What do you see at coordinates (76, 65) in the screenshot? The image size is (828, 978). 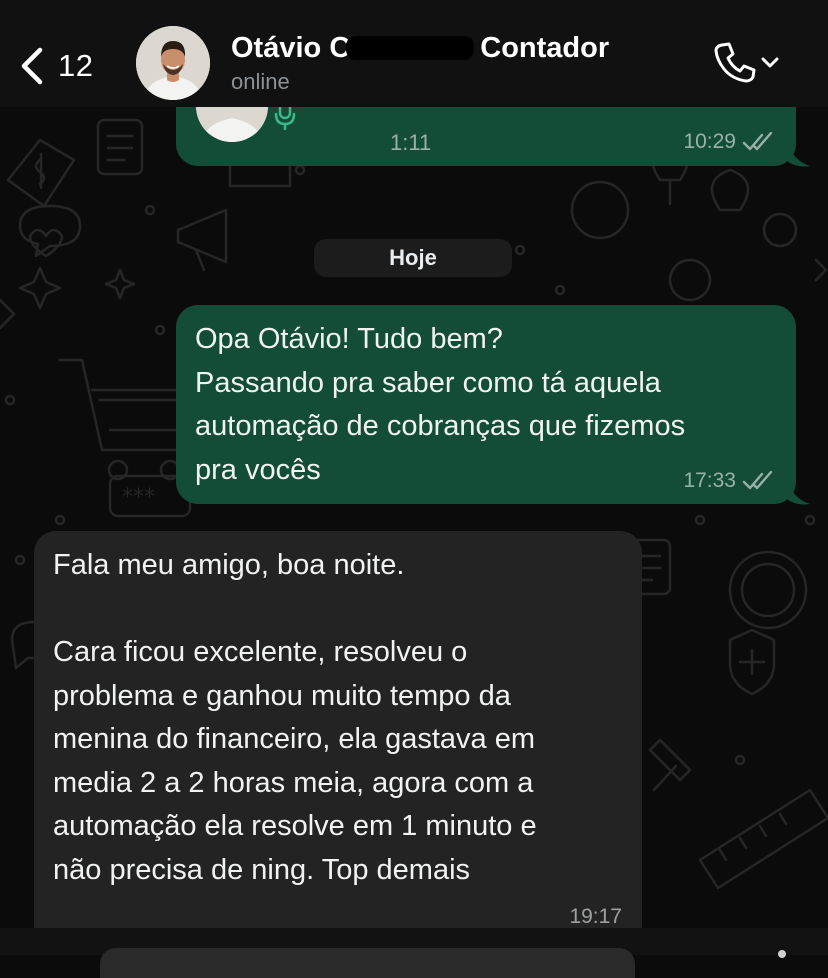 I see `unread-chats-count: 12` at bounding box center [76, 65].